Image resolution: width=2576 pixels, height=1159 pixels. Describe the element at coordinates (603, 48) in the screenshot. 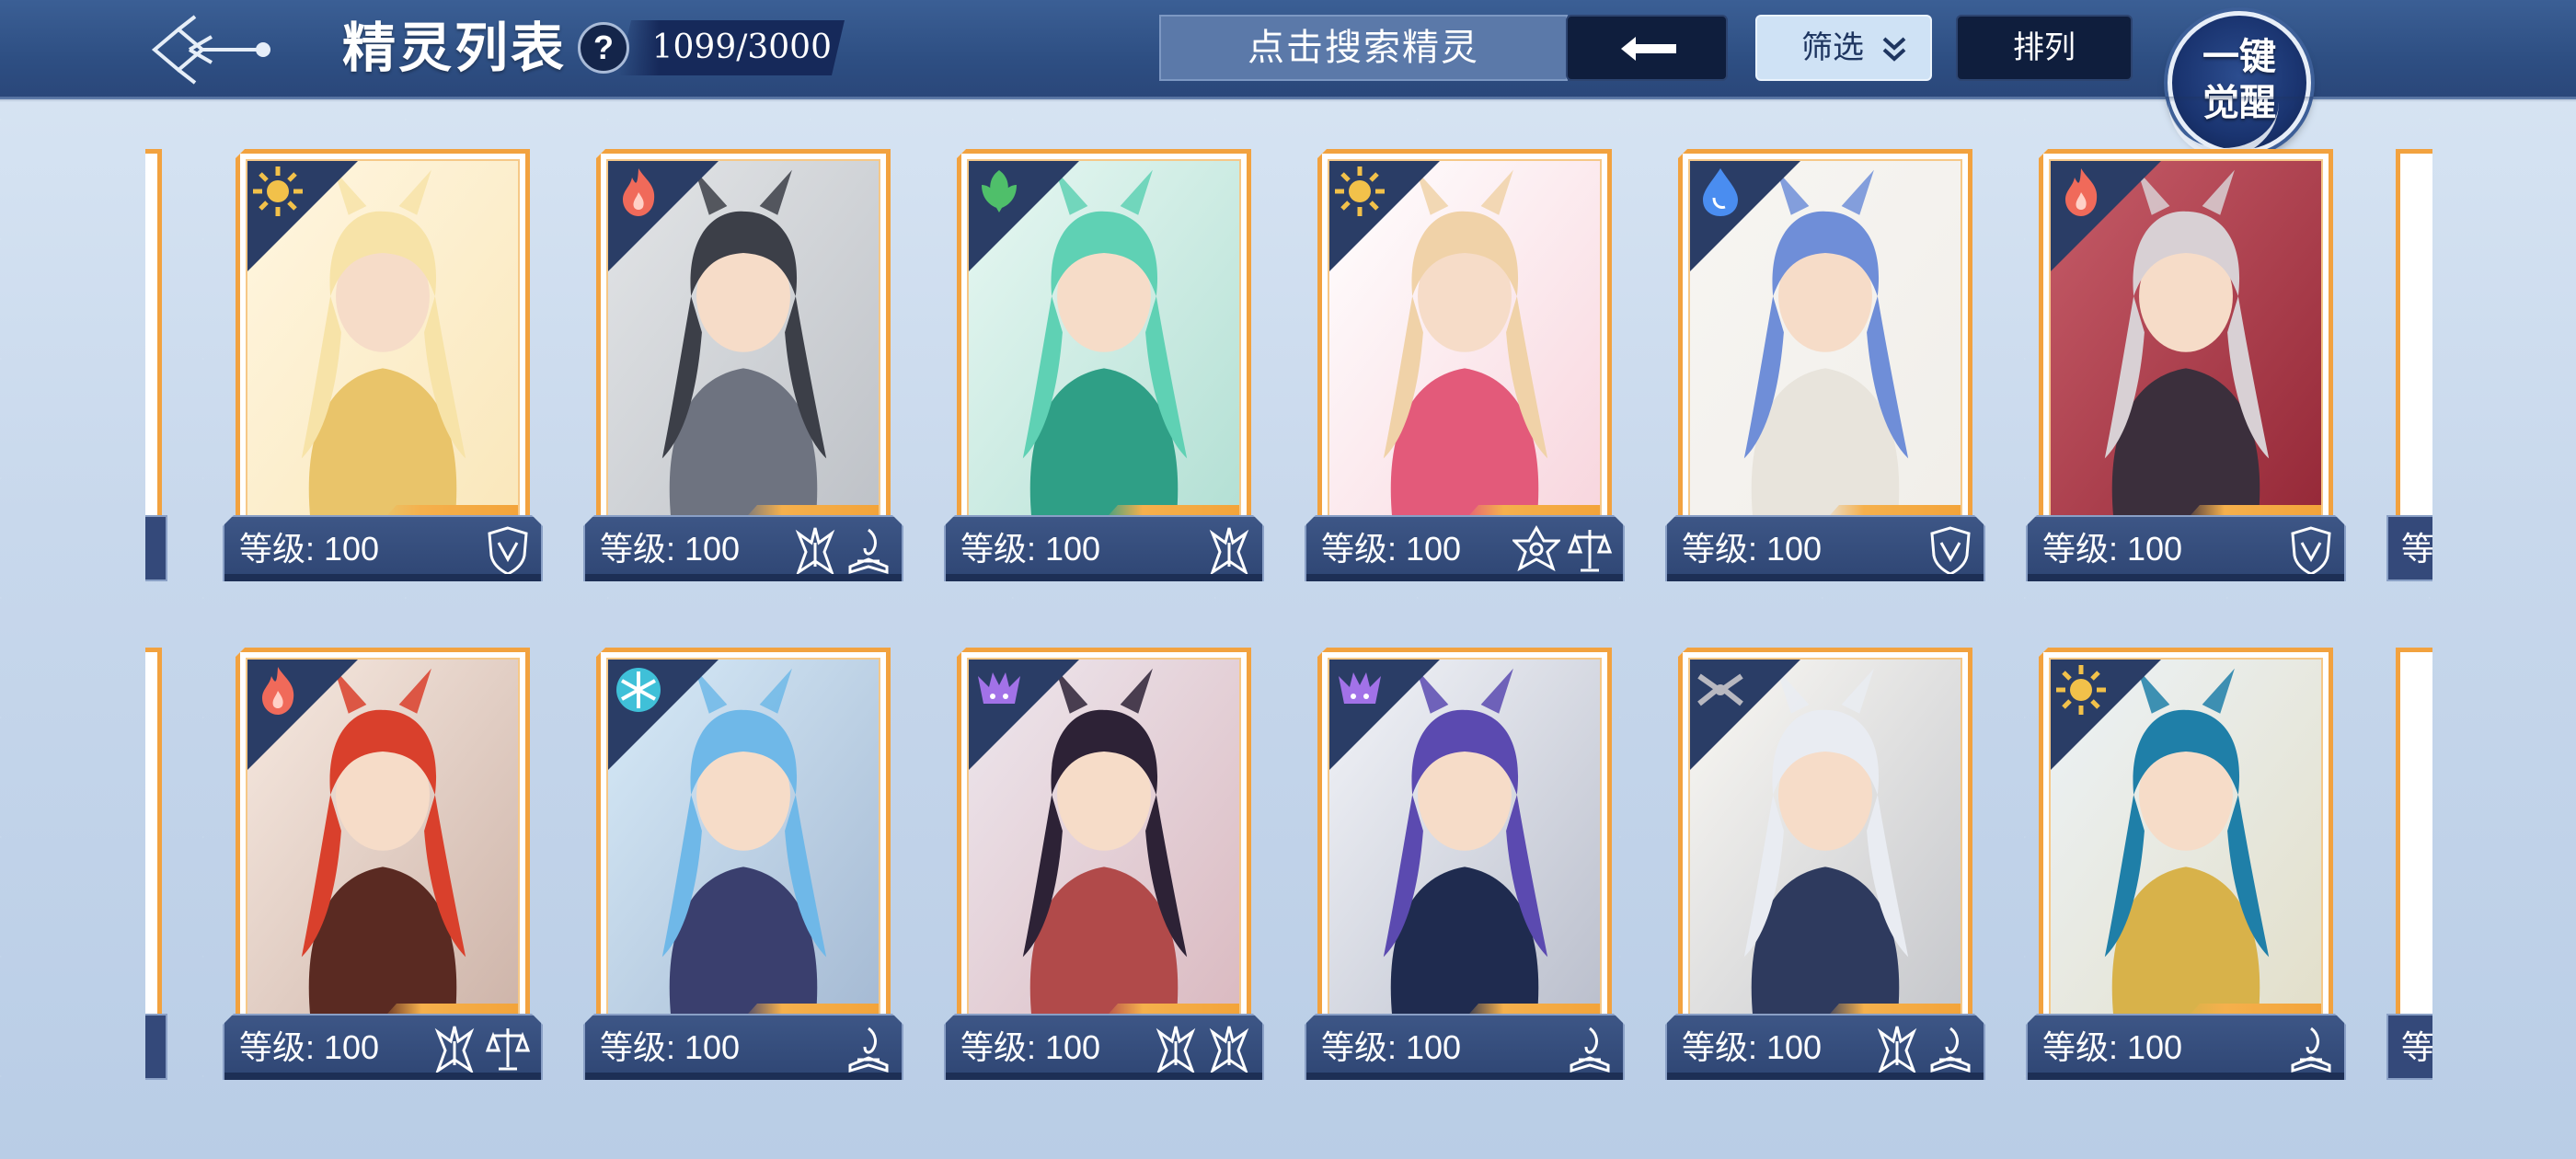

I see `help-button: ?` at that location.